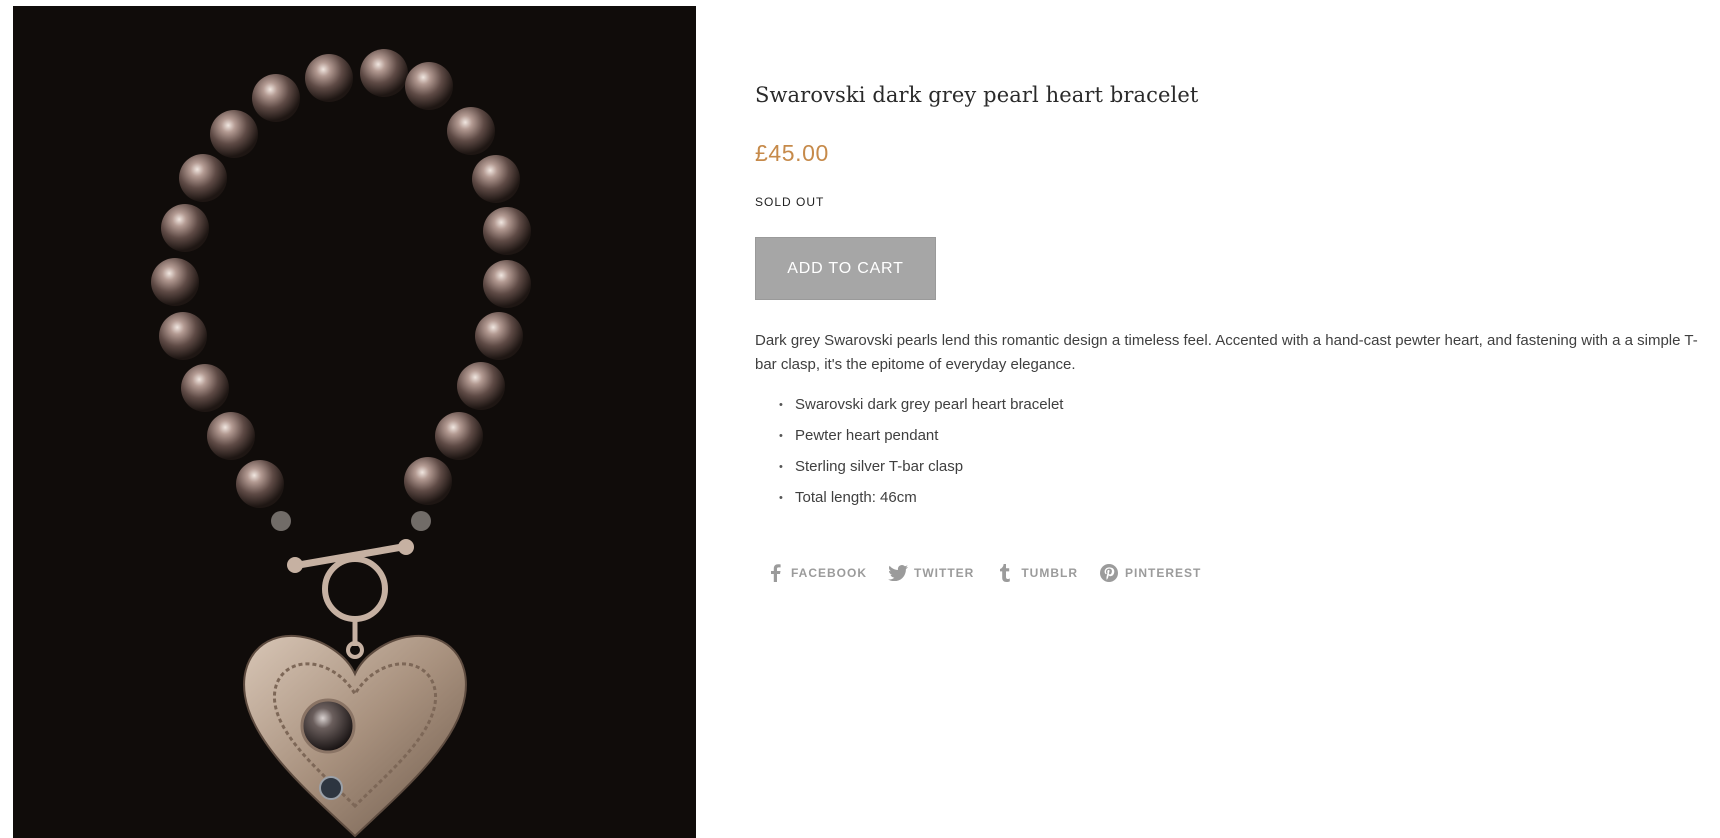 This screenshot has width=1720, height=838. I want to click on list-item: Sterling silver T-bar clasp, so click(921, 470).